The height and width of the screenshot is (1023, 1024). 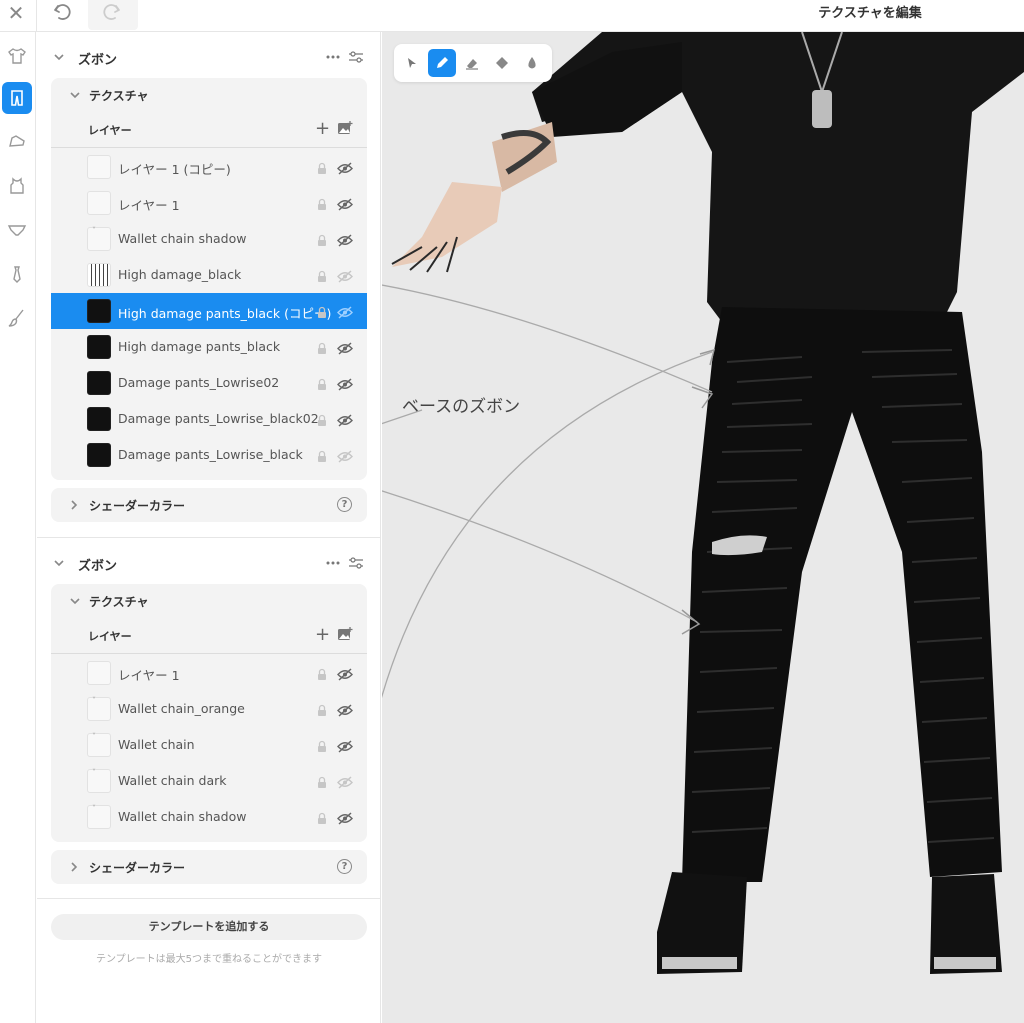 I want to click on underwear-icon, so click(x=17, y=230).